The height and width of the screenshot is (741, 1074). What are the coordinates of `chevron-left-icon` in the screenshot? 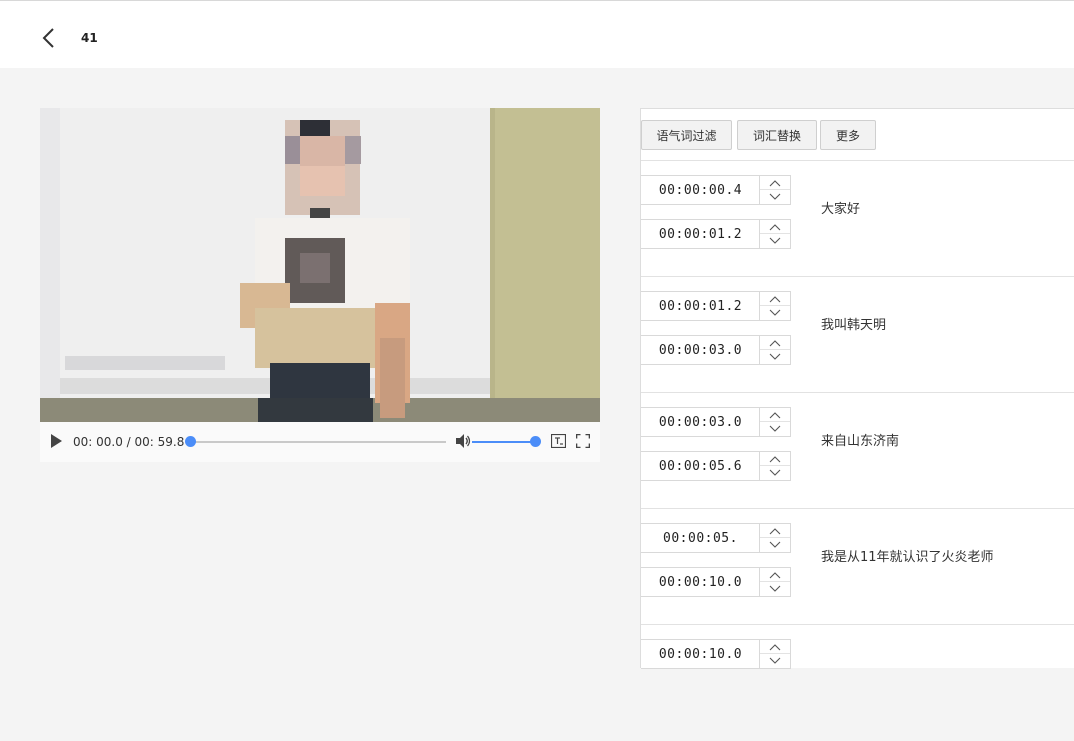 It's located at (48, 38).